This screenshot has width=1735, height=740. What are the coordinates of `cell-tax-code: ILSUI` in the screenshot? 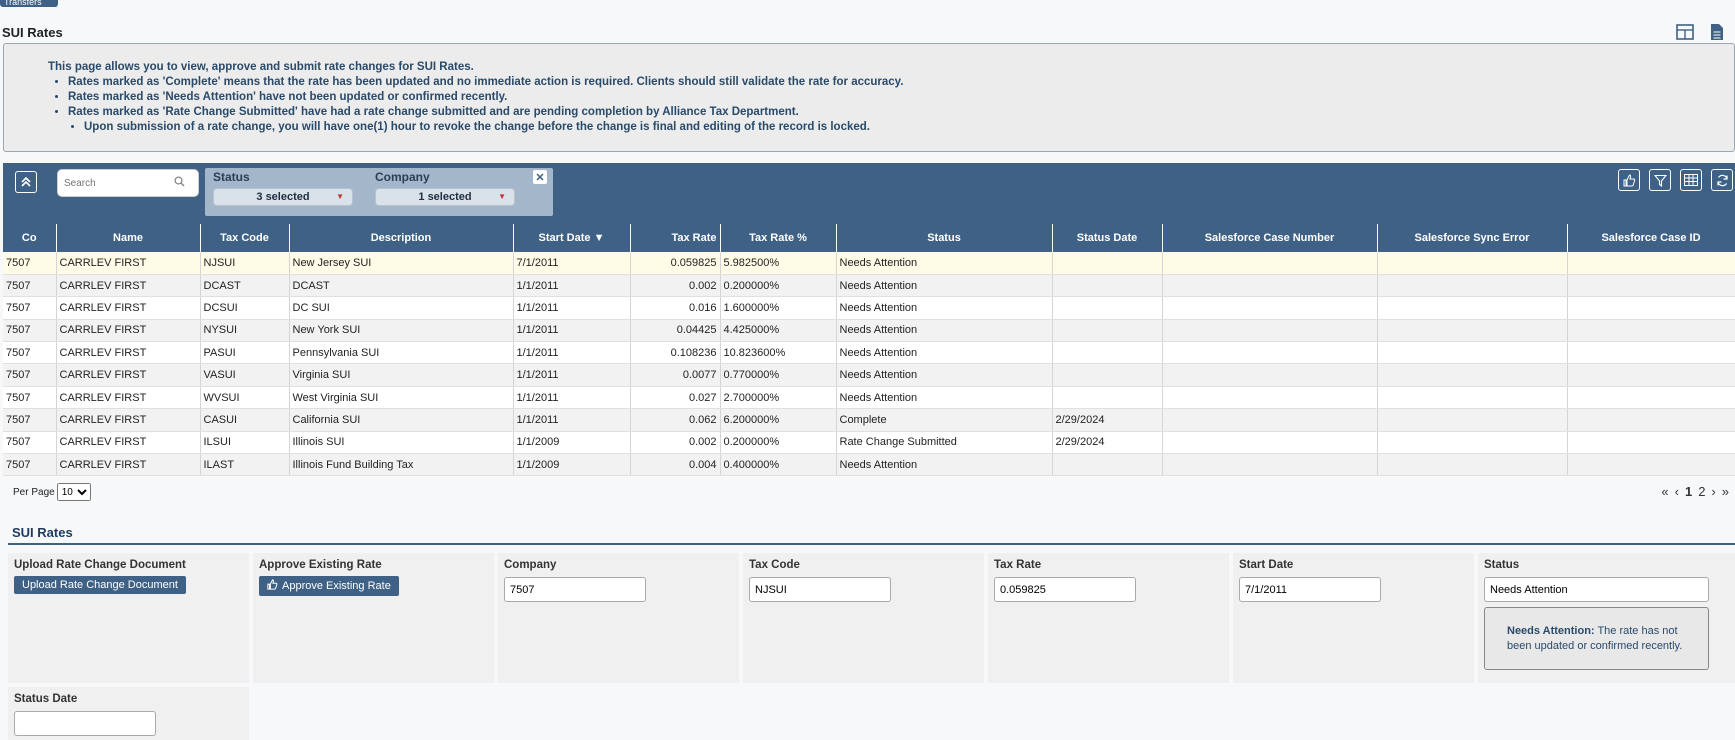 It's located at (245, 443).